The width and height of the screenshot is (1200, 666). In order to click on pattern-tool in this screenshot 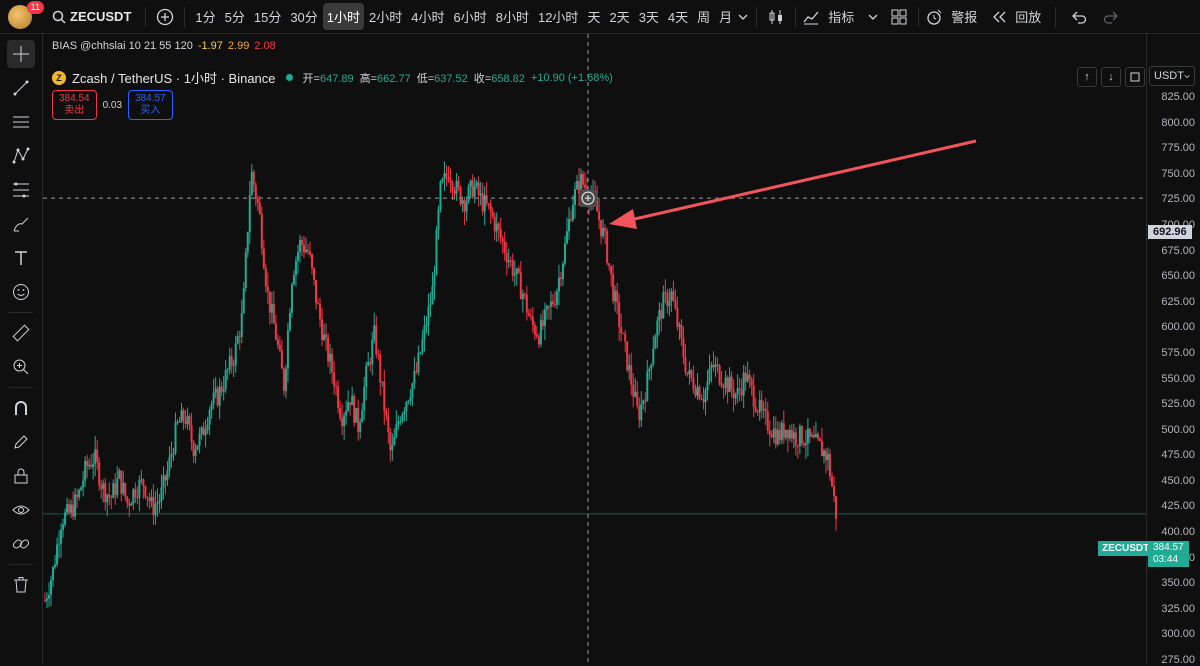, I will do `click(21, 156)`.